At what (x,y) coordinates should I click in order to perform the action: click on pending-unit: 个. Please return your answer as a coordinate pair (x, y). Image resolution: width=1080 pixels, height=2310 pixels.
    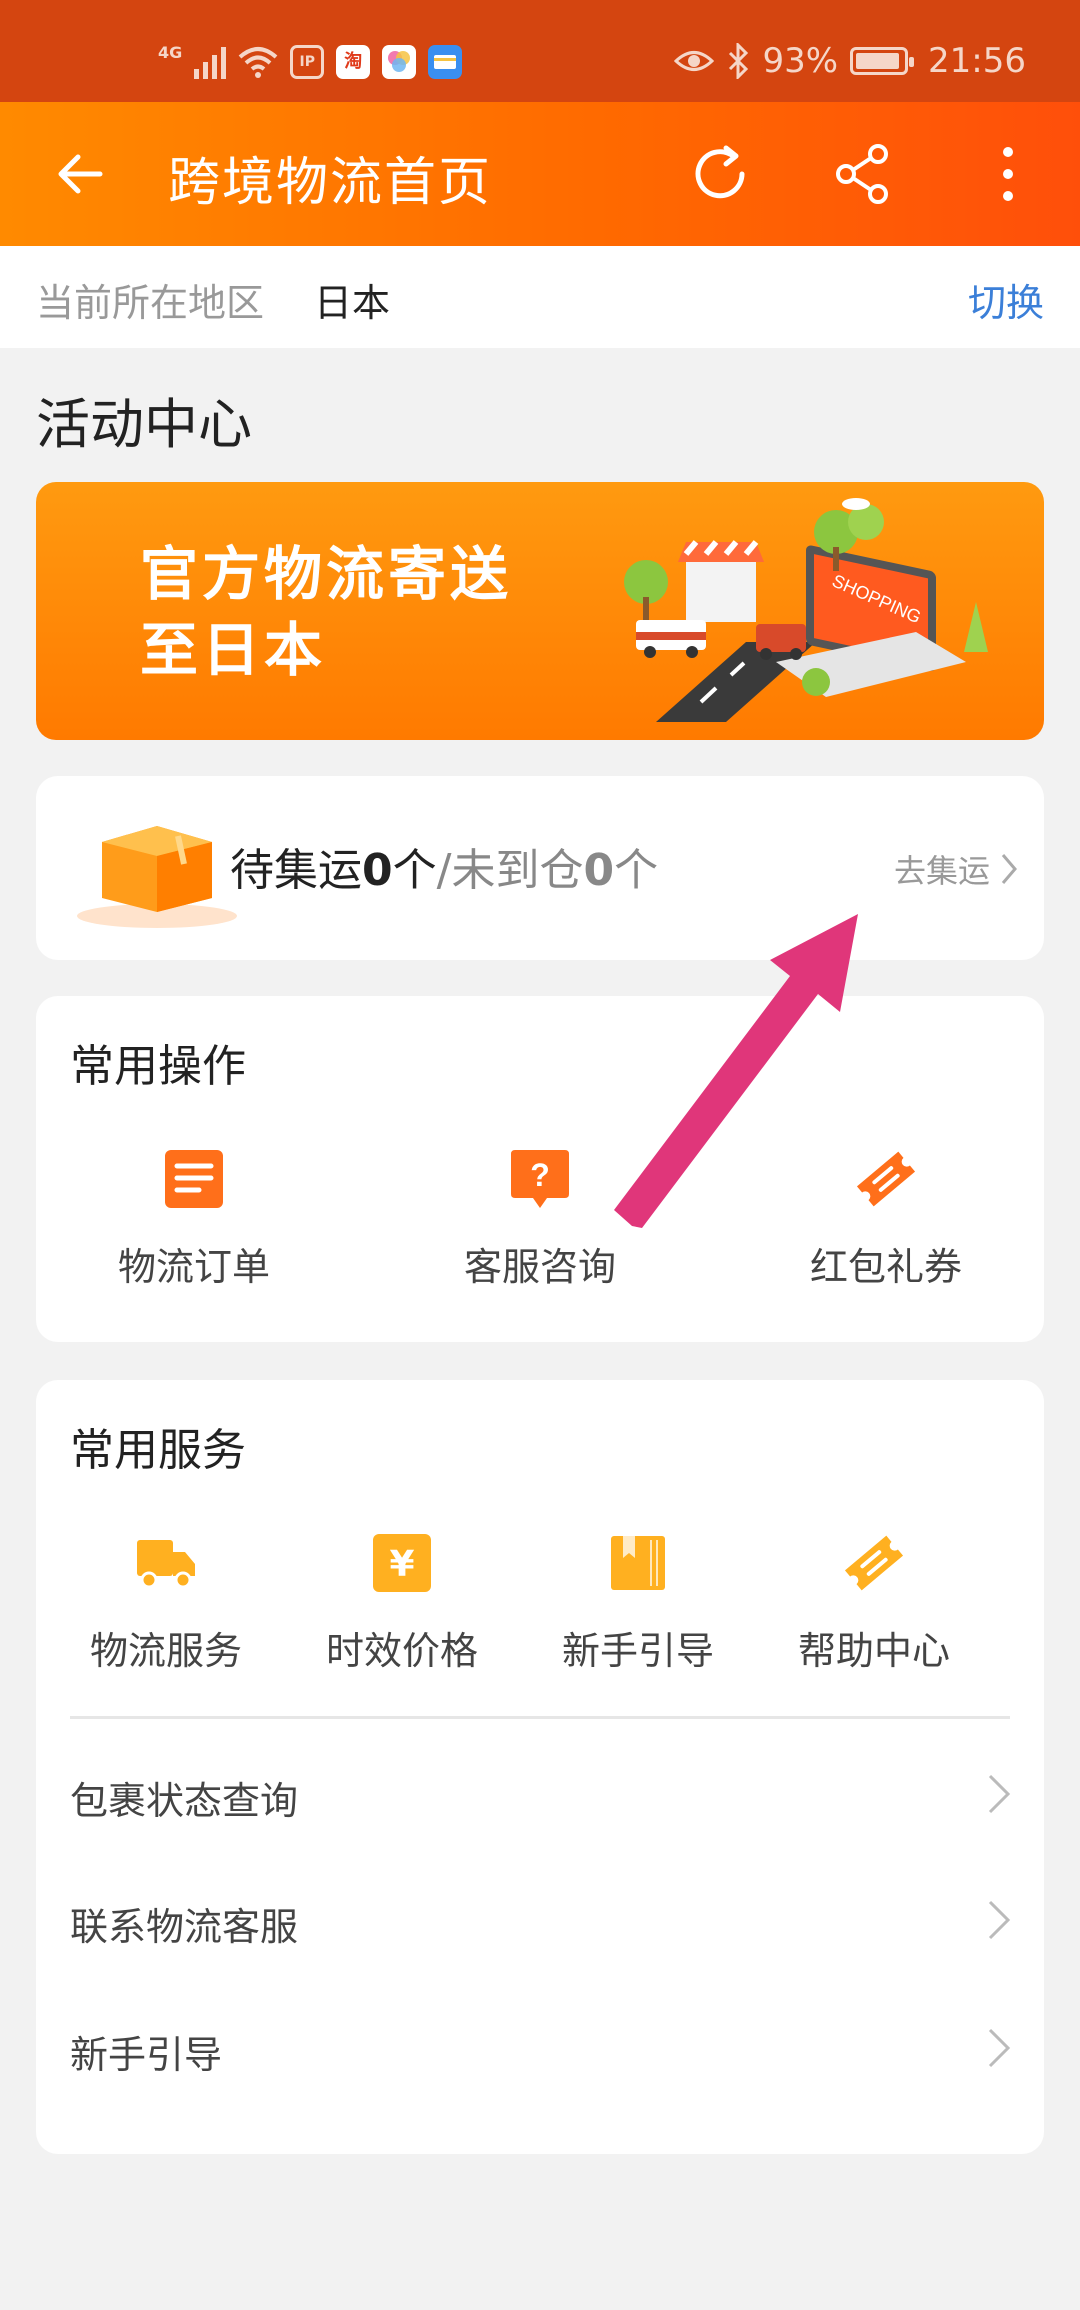
    Looking at the image, I should click on (414, 870).